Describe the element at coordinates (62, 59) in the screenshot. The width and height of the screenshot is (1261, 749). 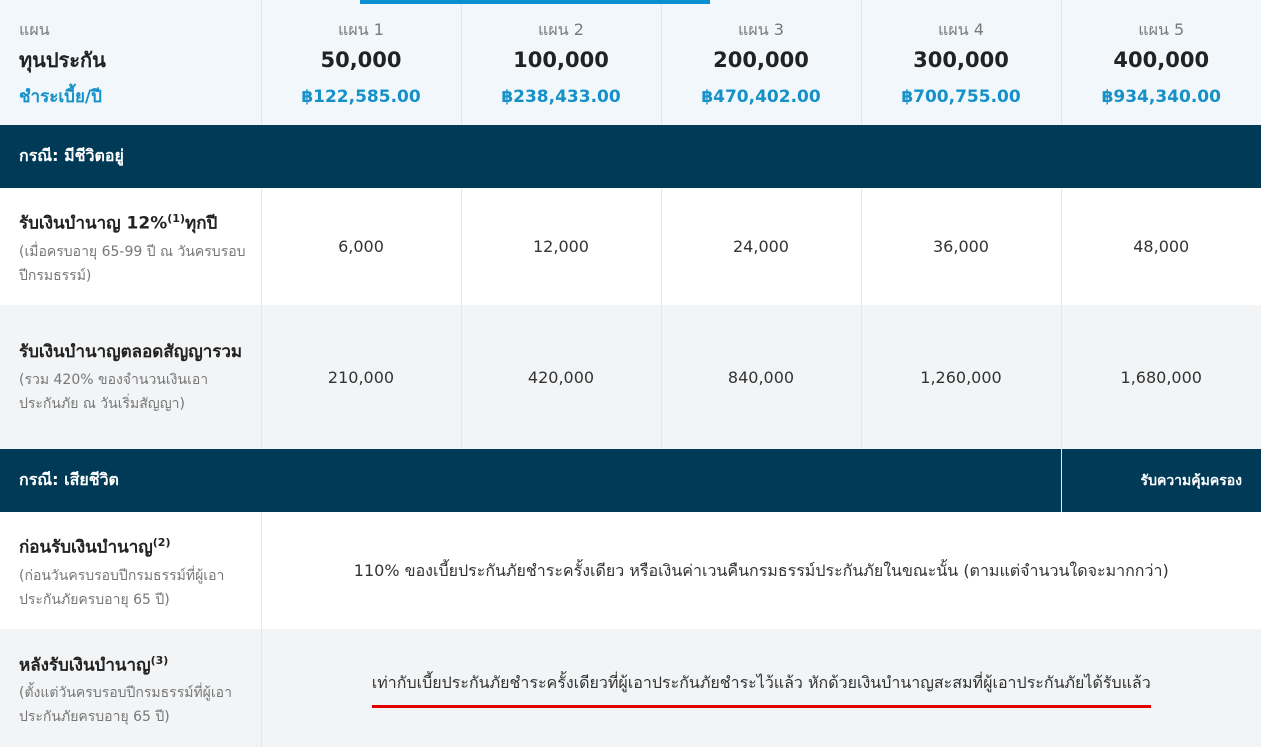
I see `sum-insured-label: ทุนประกัน` at that location.